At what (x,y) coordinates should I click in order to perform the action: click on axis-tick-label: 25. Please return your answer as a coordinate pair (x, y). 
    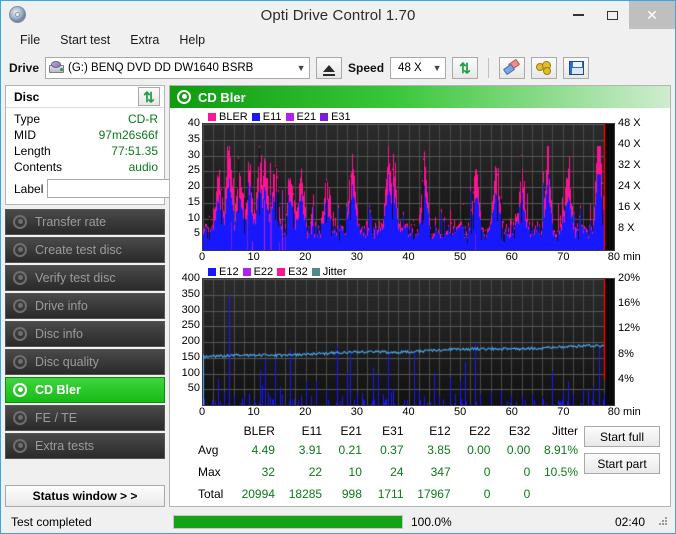
    Looking at the image, I should click on (193, 170).